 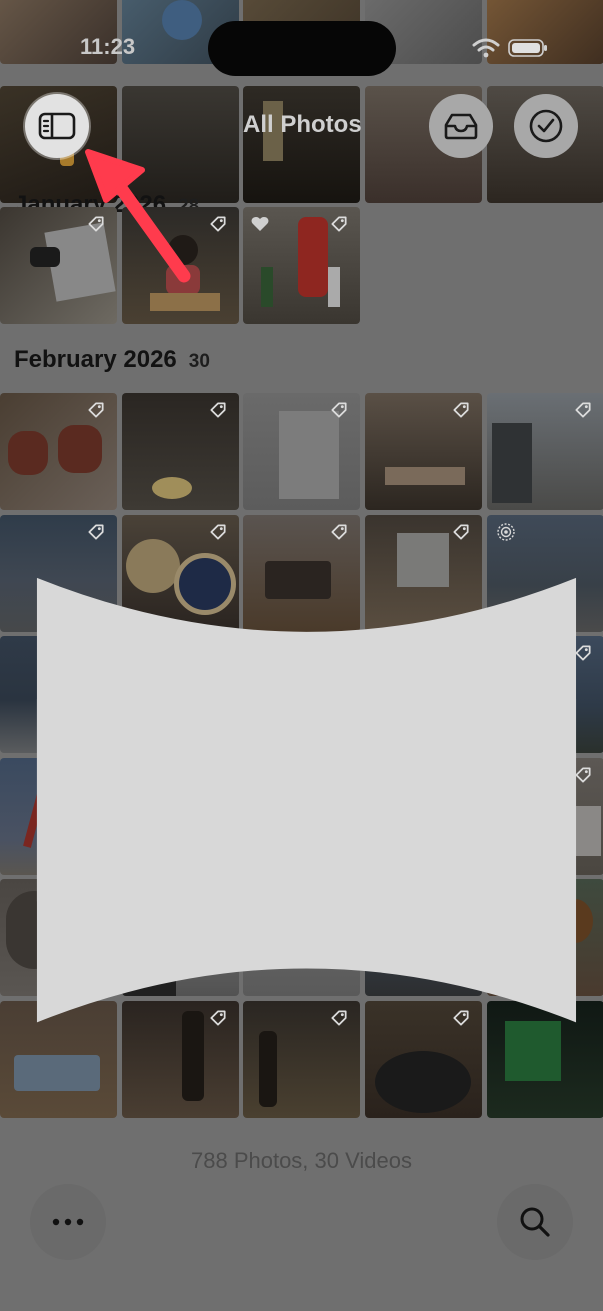 I want to click on tray-button, so click(x=461, y=126).